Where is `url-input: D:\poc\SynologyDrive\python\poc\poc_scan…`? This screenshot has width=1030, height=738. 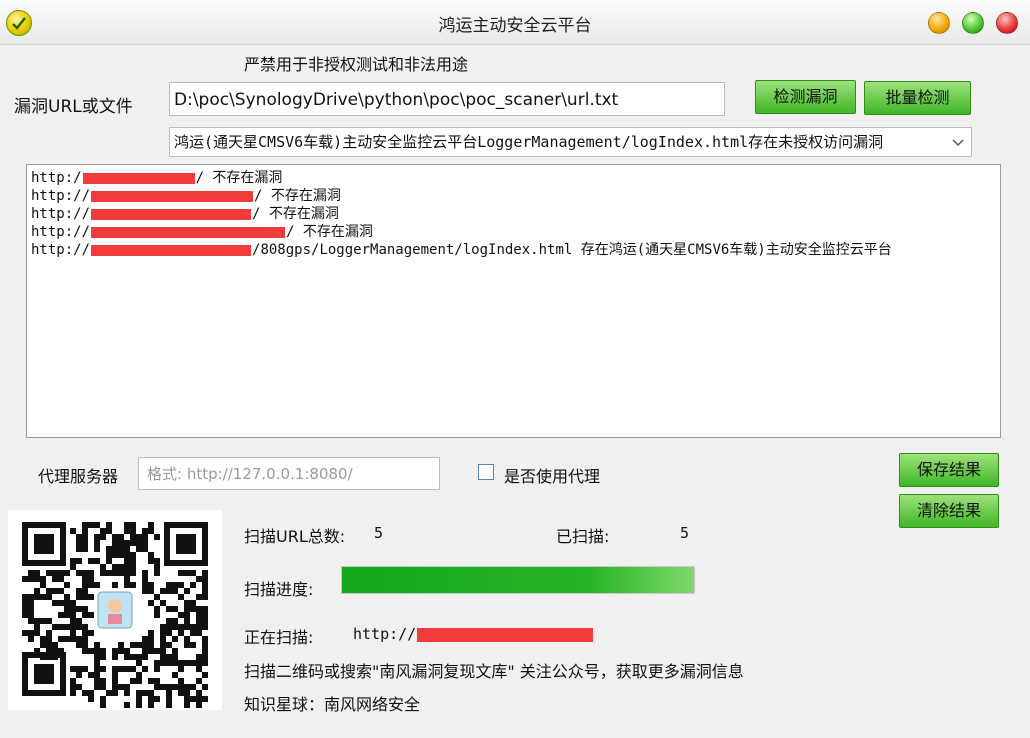
url-input: D:\poc\SynologyDrive\python\poc\poc_scan… is located at coordinates (447, 99).